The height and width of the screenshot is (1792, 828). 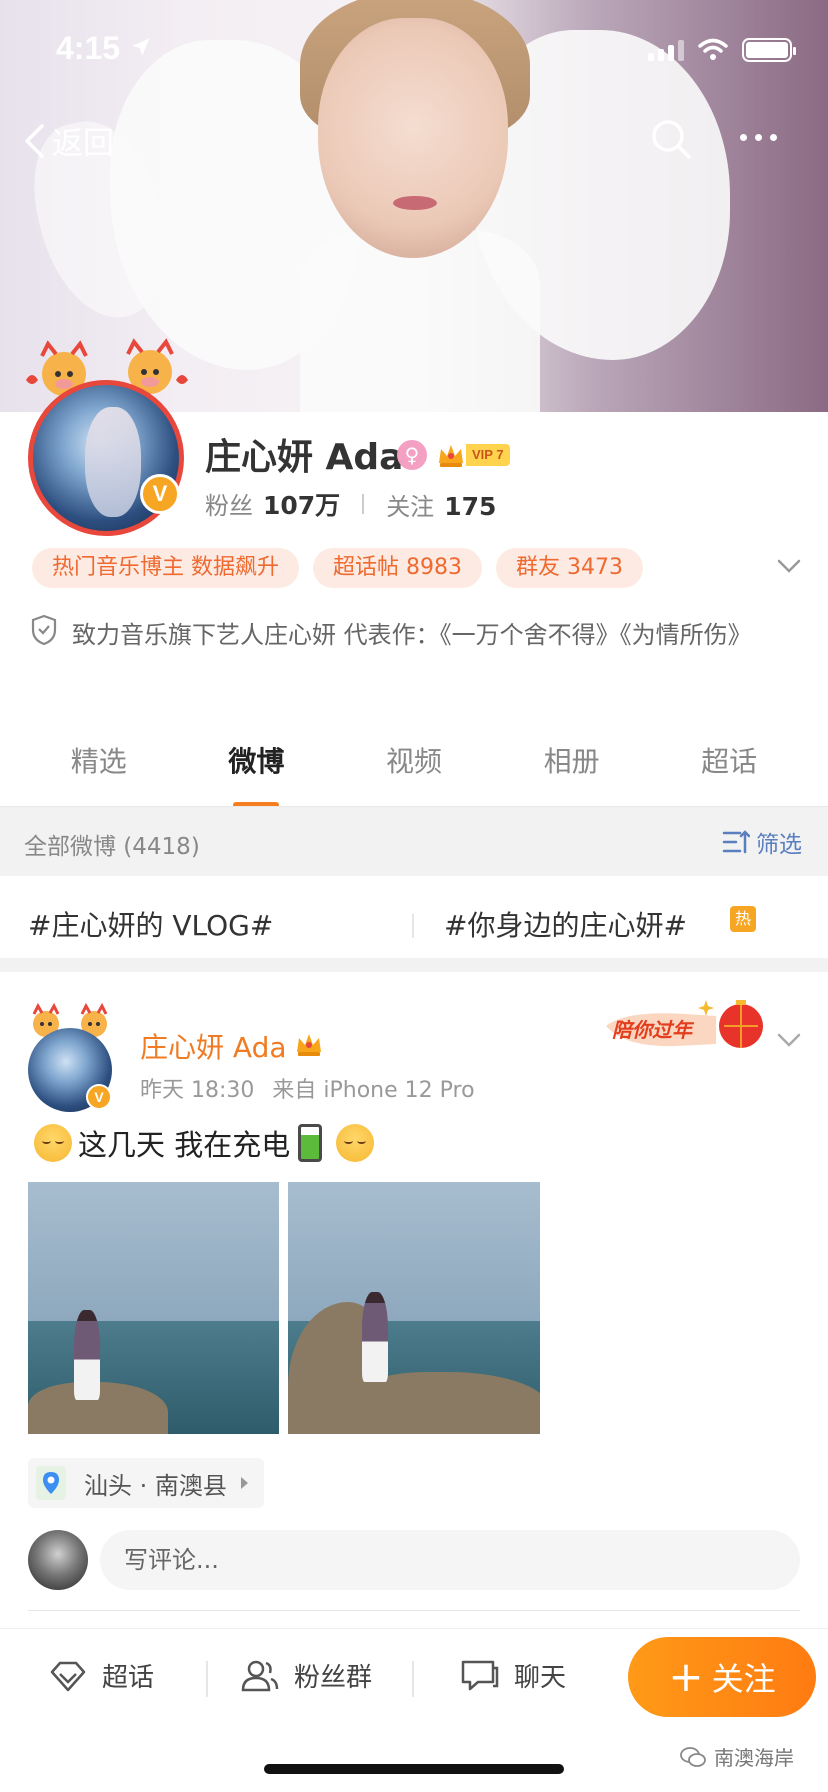 I want to click on supertopic-button: 超话, so click(x=101, y=1675).